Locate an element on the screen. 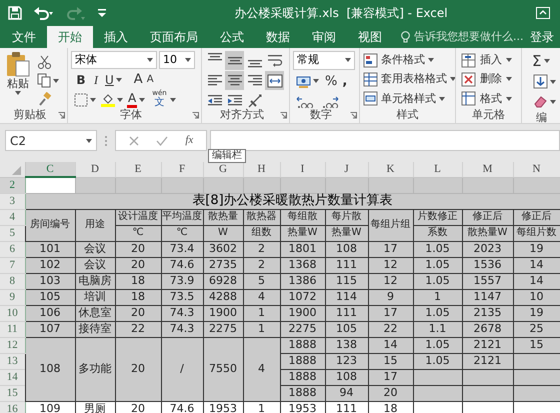 The image size is (560, 413). styles-menu-button: 单元格样式 is located at coordinates (409, 99).